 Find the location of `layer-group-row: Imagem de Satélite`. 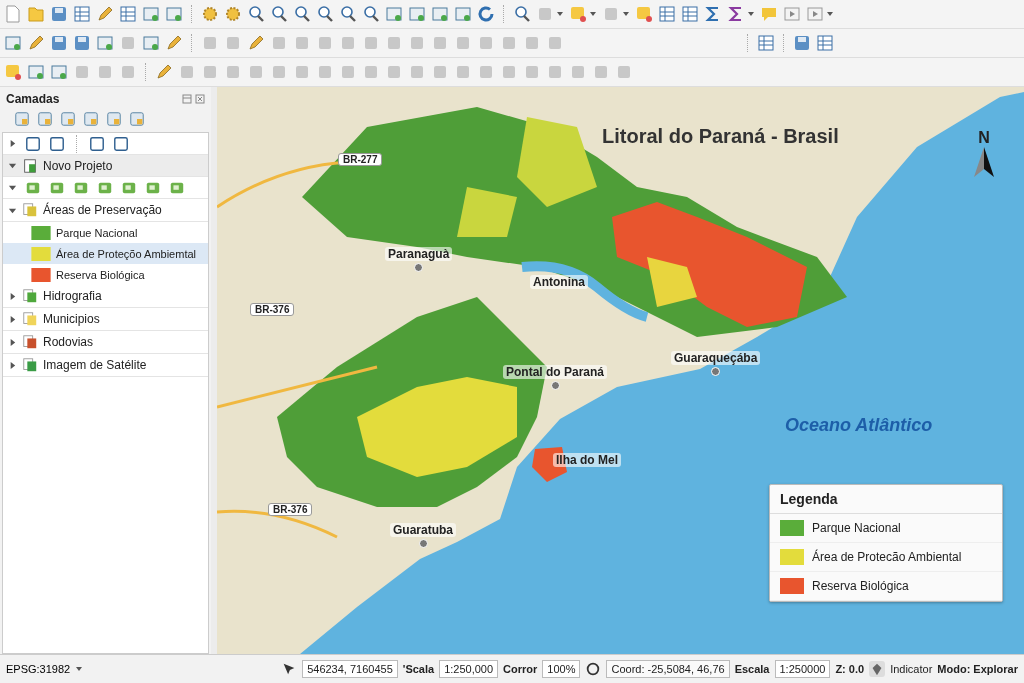

layer-group-row: Imagem de Satélite is located at coordinates (105, 365).